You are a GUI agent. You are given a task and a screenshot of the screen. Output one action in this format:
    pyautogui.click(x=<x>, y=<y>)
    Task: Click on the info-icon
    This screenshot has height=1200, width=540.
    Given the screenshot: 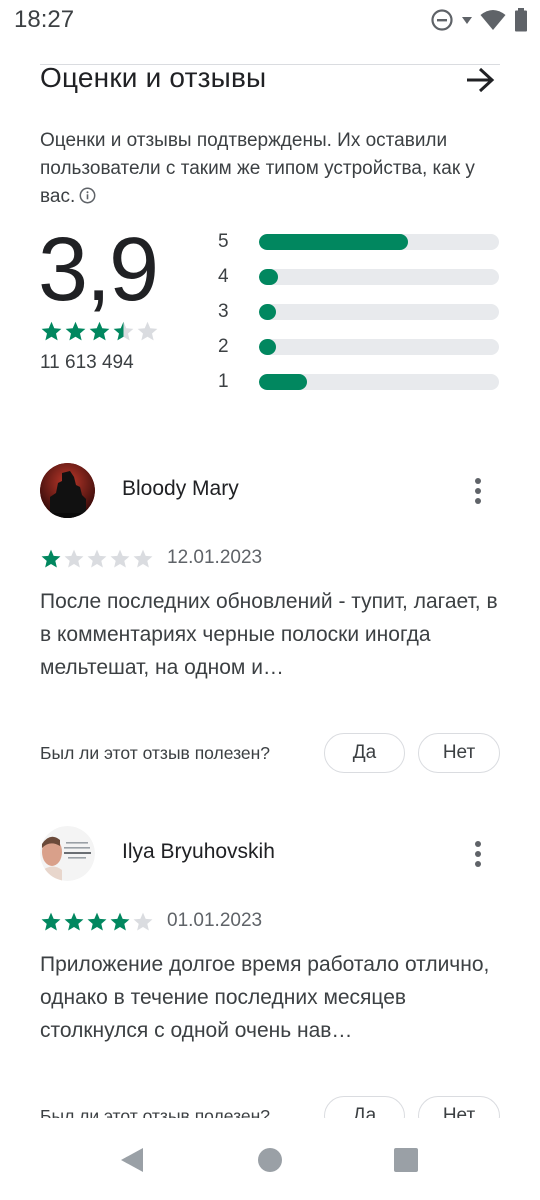 What is the action you would take?
    pyautogui.click(x=87, y=195)
    